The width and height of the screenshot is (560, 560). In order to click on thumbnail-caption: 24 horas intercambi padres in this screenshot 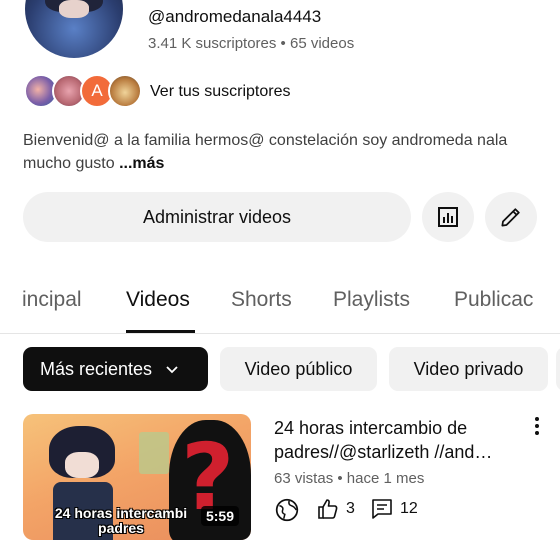, I will do `click(121, 520)`.